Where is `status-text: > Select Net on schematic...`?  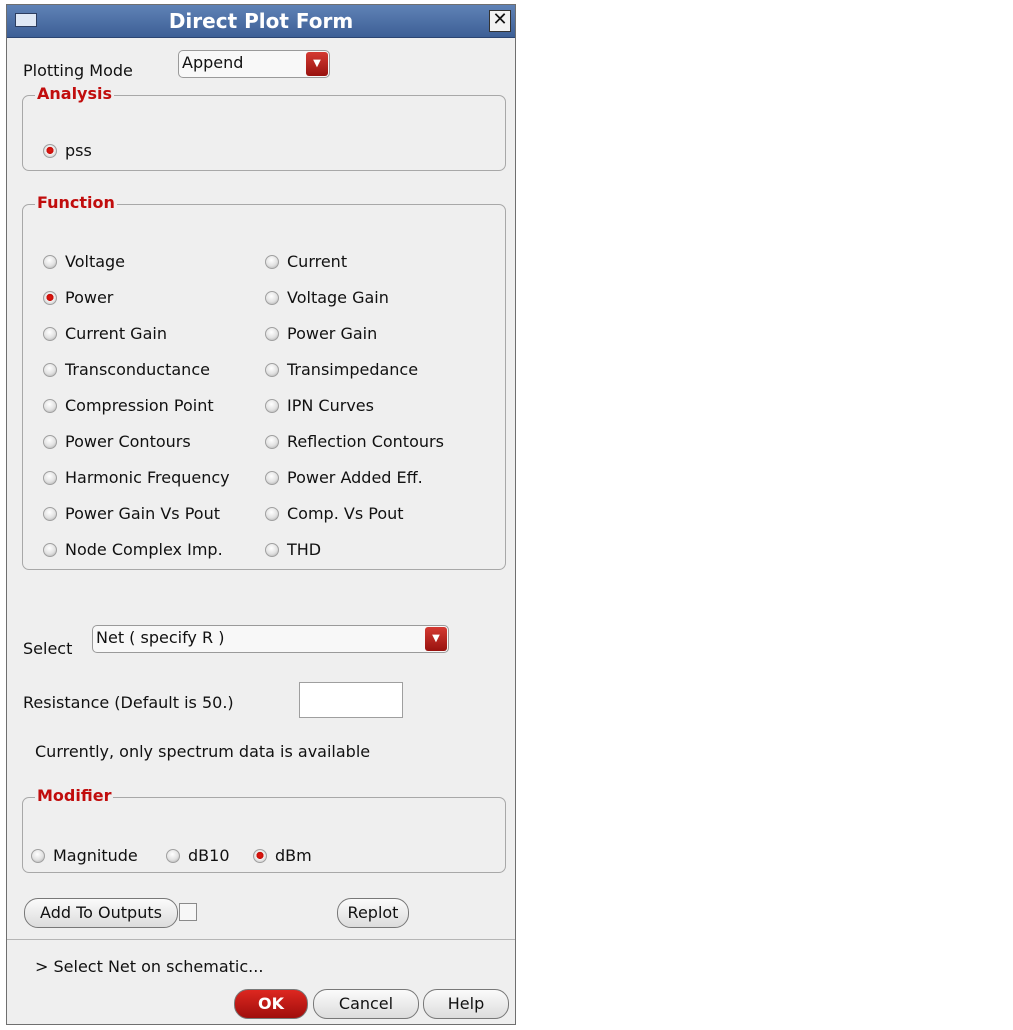 status-text: > Select Net on schematic... is located at coordinates (149, 966).